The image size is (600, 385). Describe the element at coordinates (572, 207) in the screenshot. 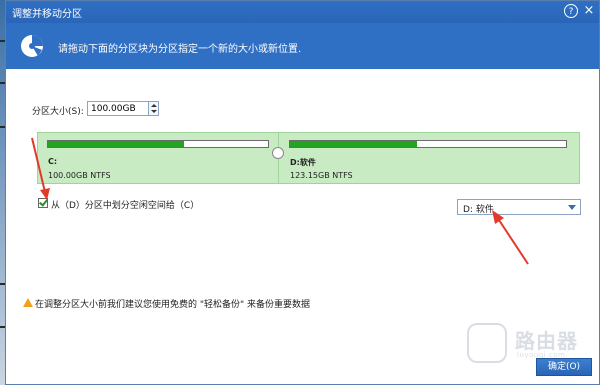

I see `chevron-down-icon` at that location.